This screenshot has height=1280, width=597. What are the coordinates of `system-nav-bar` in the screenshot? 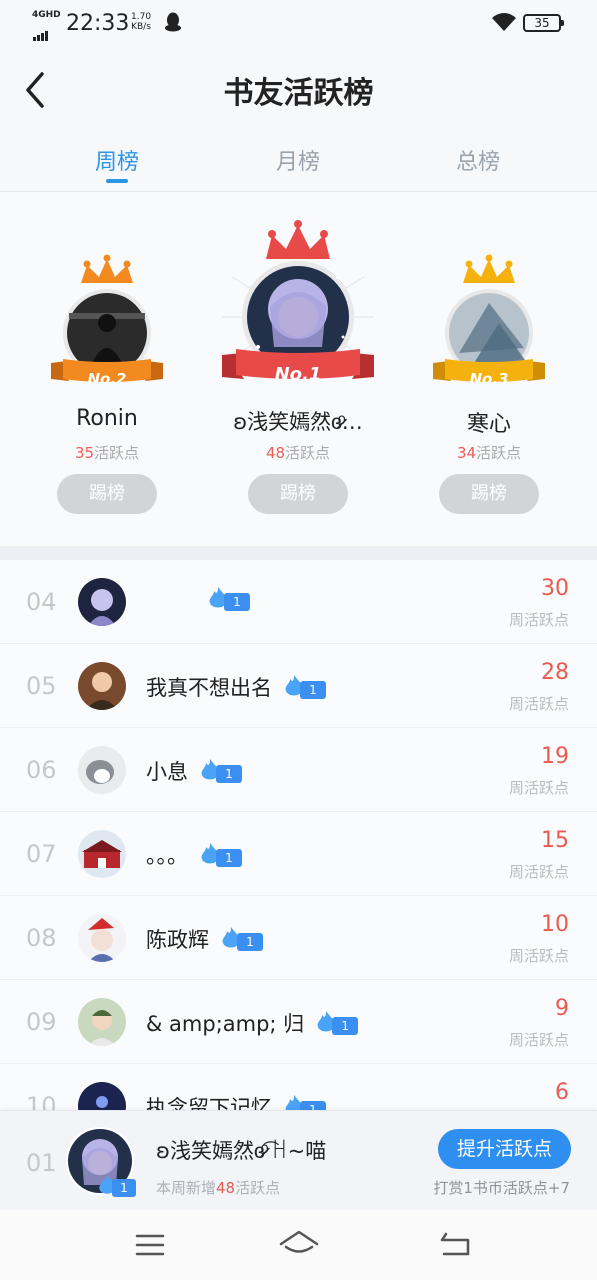 It's located at (298, 1245).